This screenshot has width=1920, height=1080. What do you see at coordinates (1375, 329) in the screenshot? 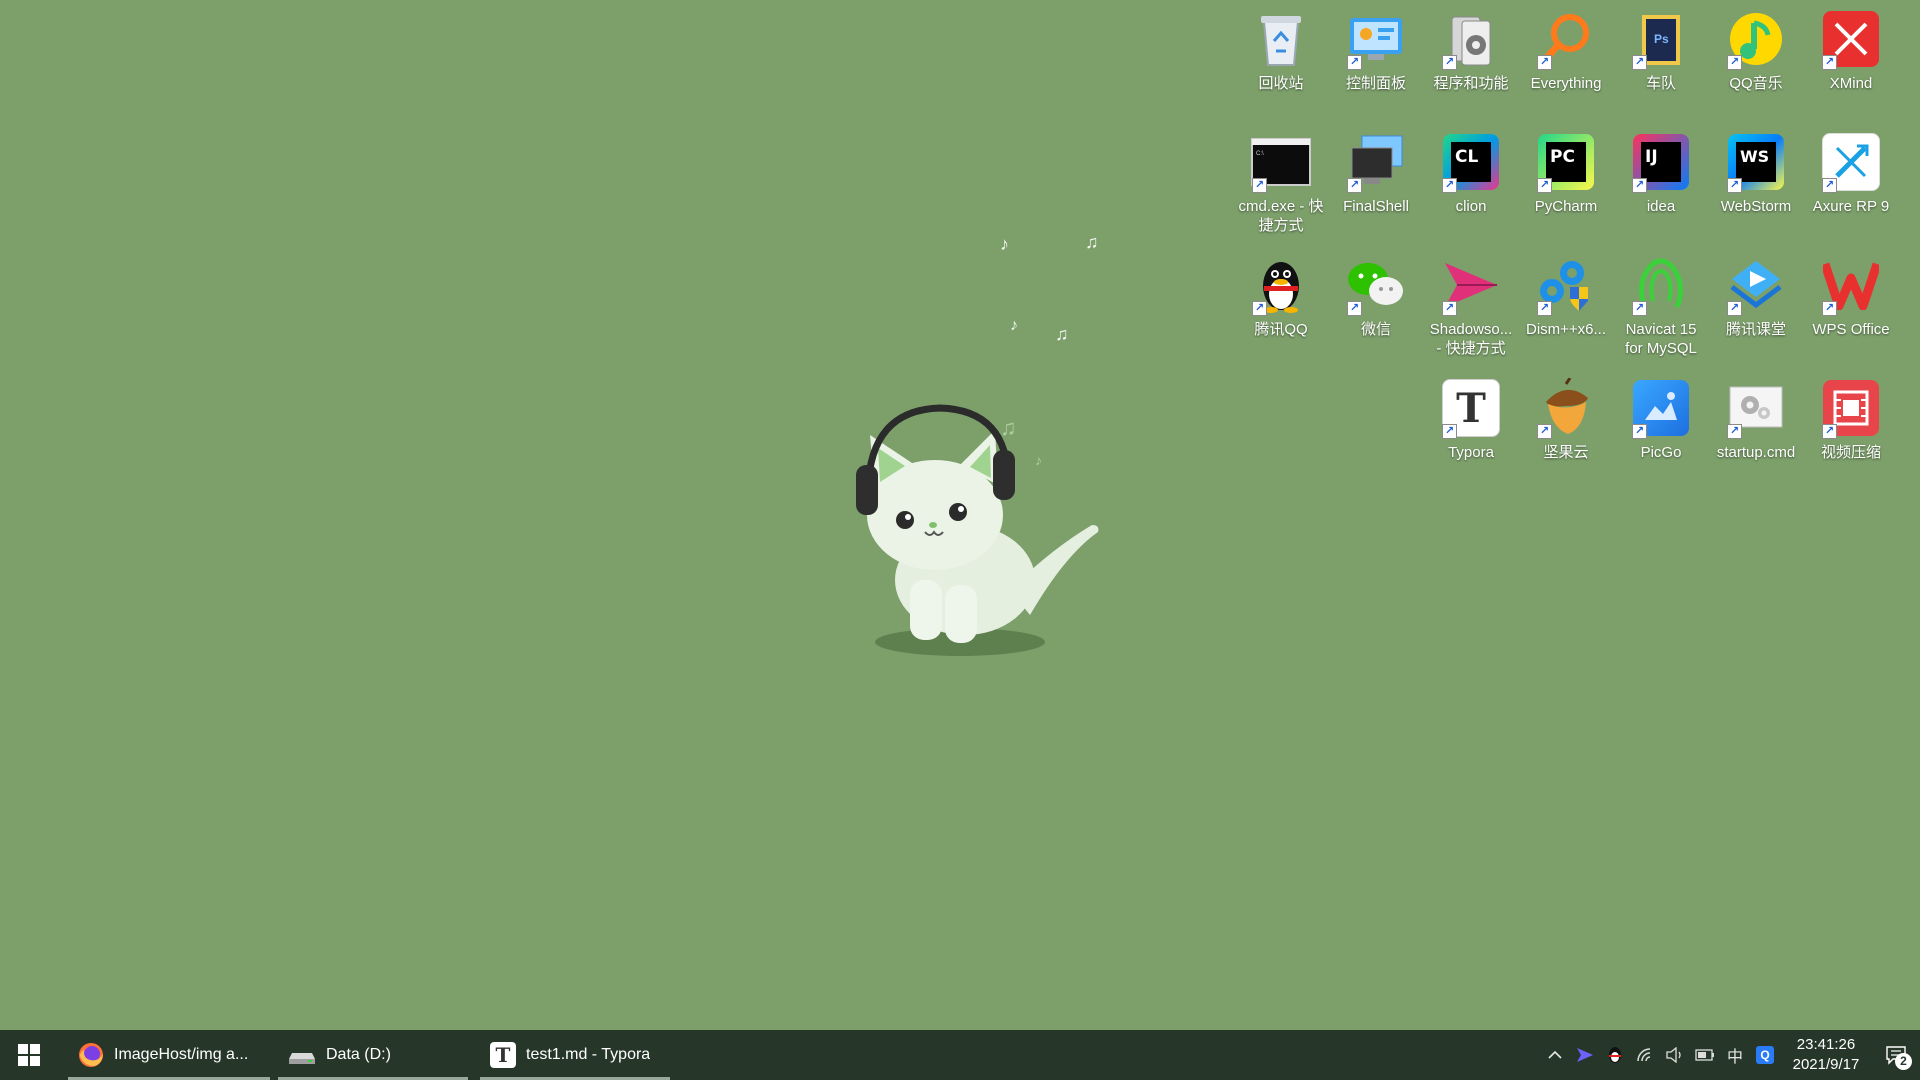
I see `desktop-icon-label: 微信` at bounding box center [1375, 329].